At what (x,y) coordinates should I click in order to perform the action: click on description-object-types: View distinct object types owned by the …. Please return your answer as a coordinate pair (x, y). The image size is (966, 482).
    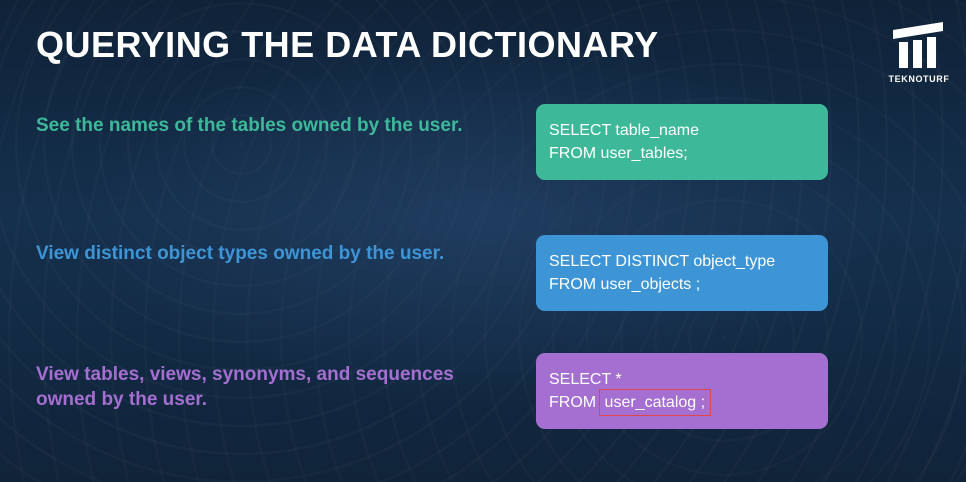
    Looking at the image, I should click on (240, 253).